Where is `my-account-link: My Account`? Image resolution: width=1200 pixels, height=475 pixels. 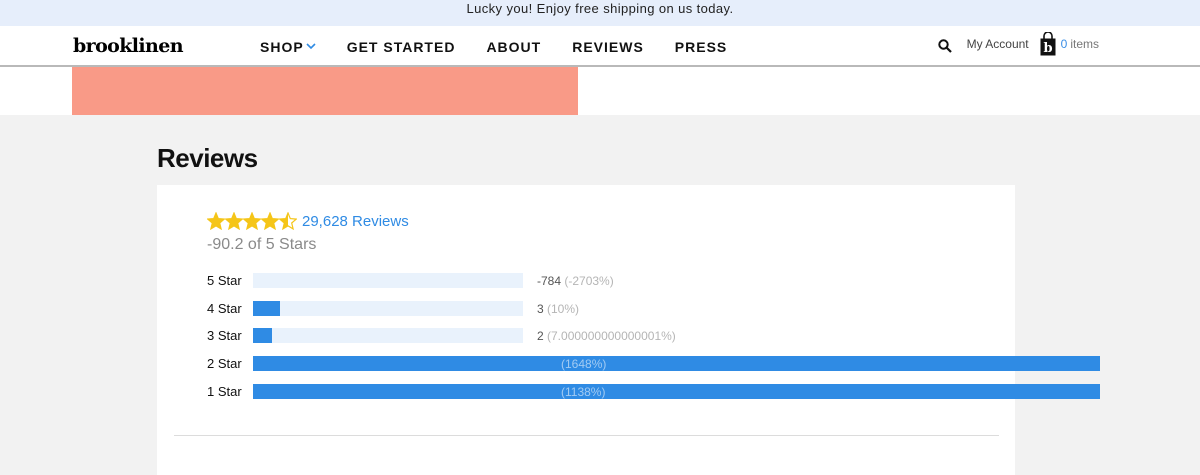
my-account-link: My Account is located at coordinates (998, 44).